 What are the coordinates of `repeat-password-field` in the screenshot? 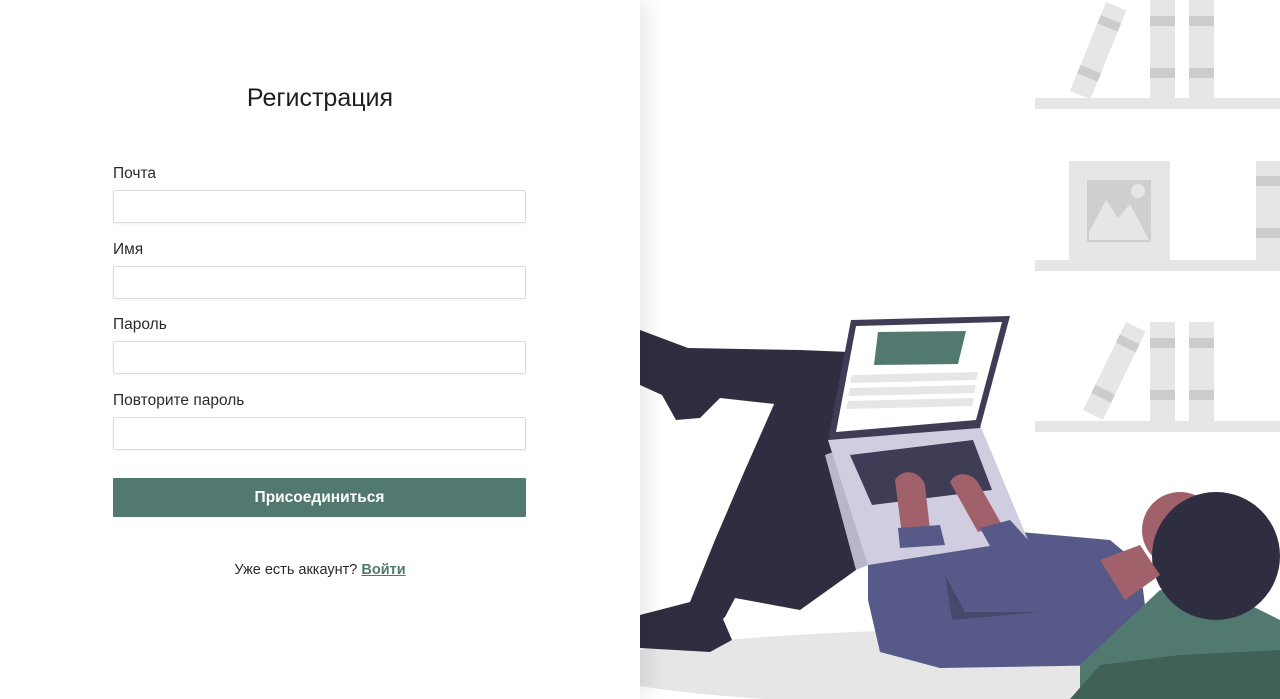 It's located at (319, 433).